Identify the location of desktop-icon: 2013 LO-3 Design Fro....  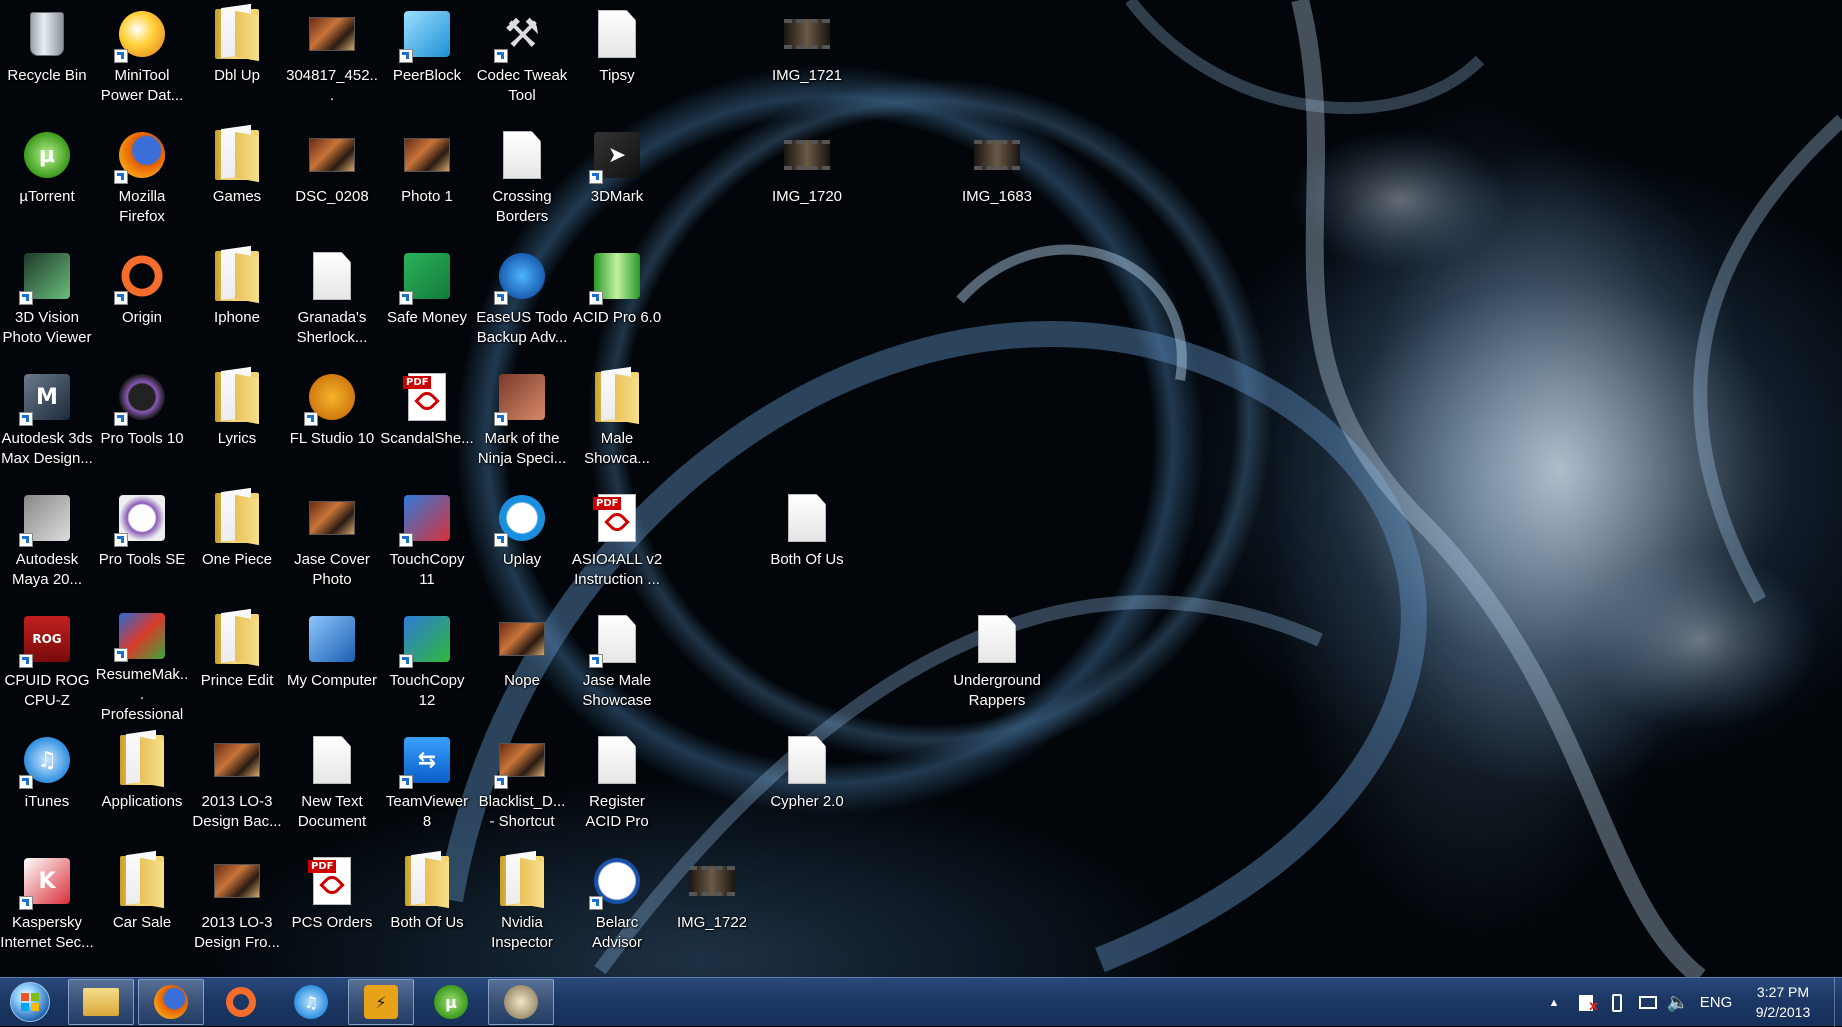
(237, 904).